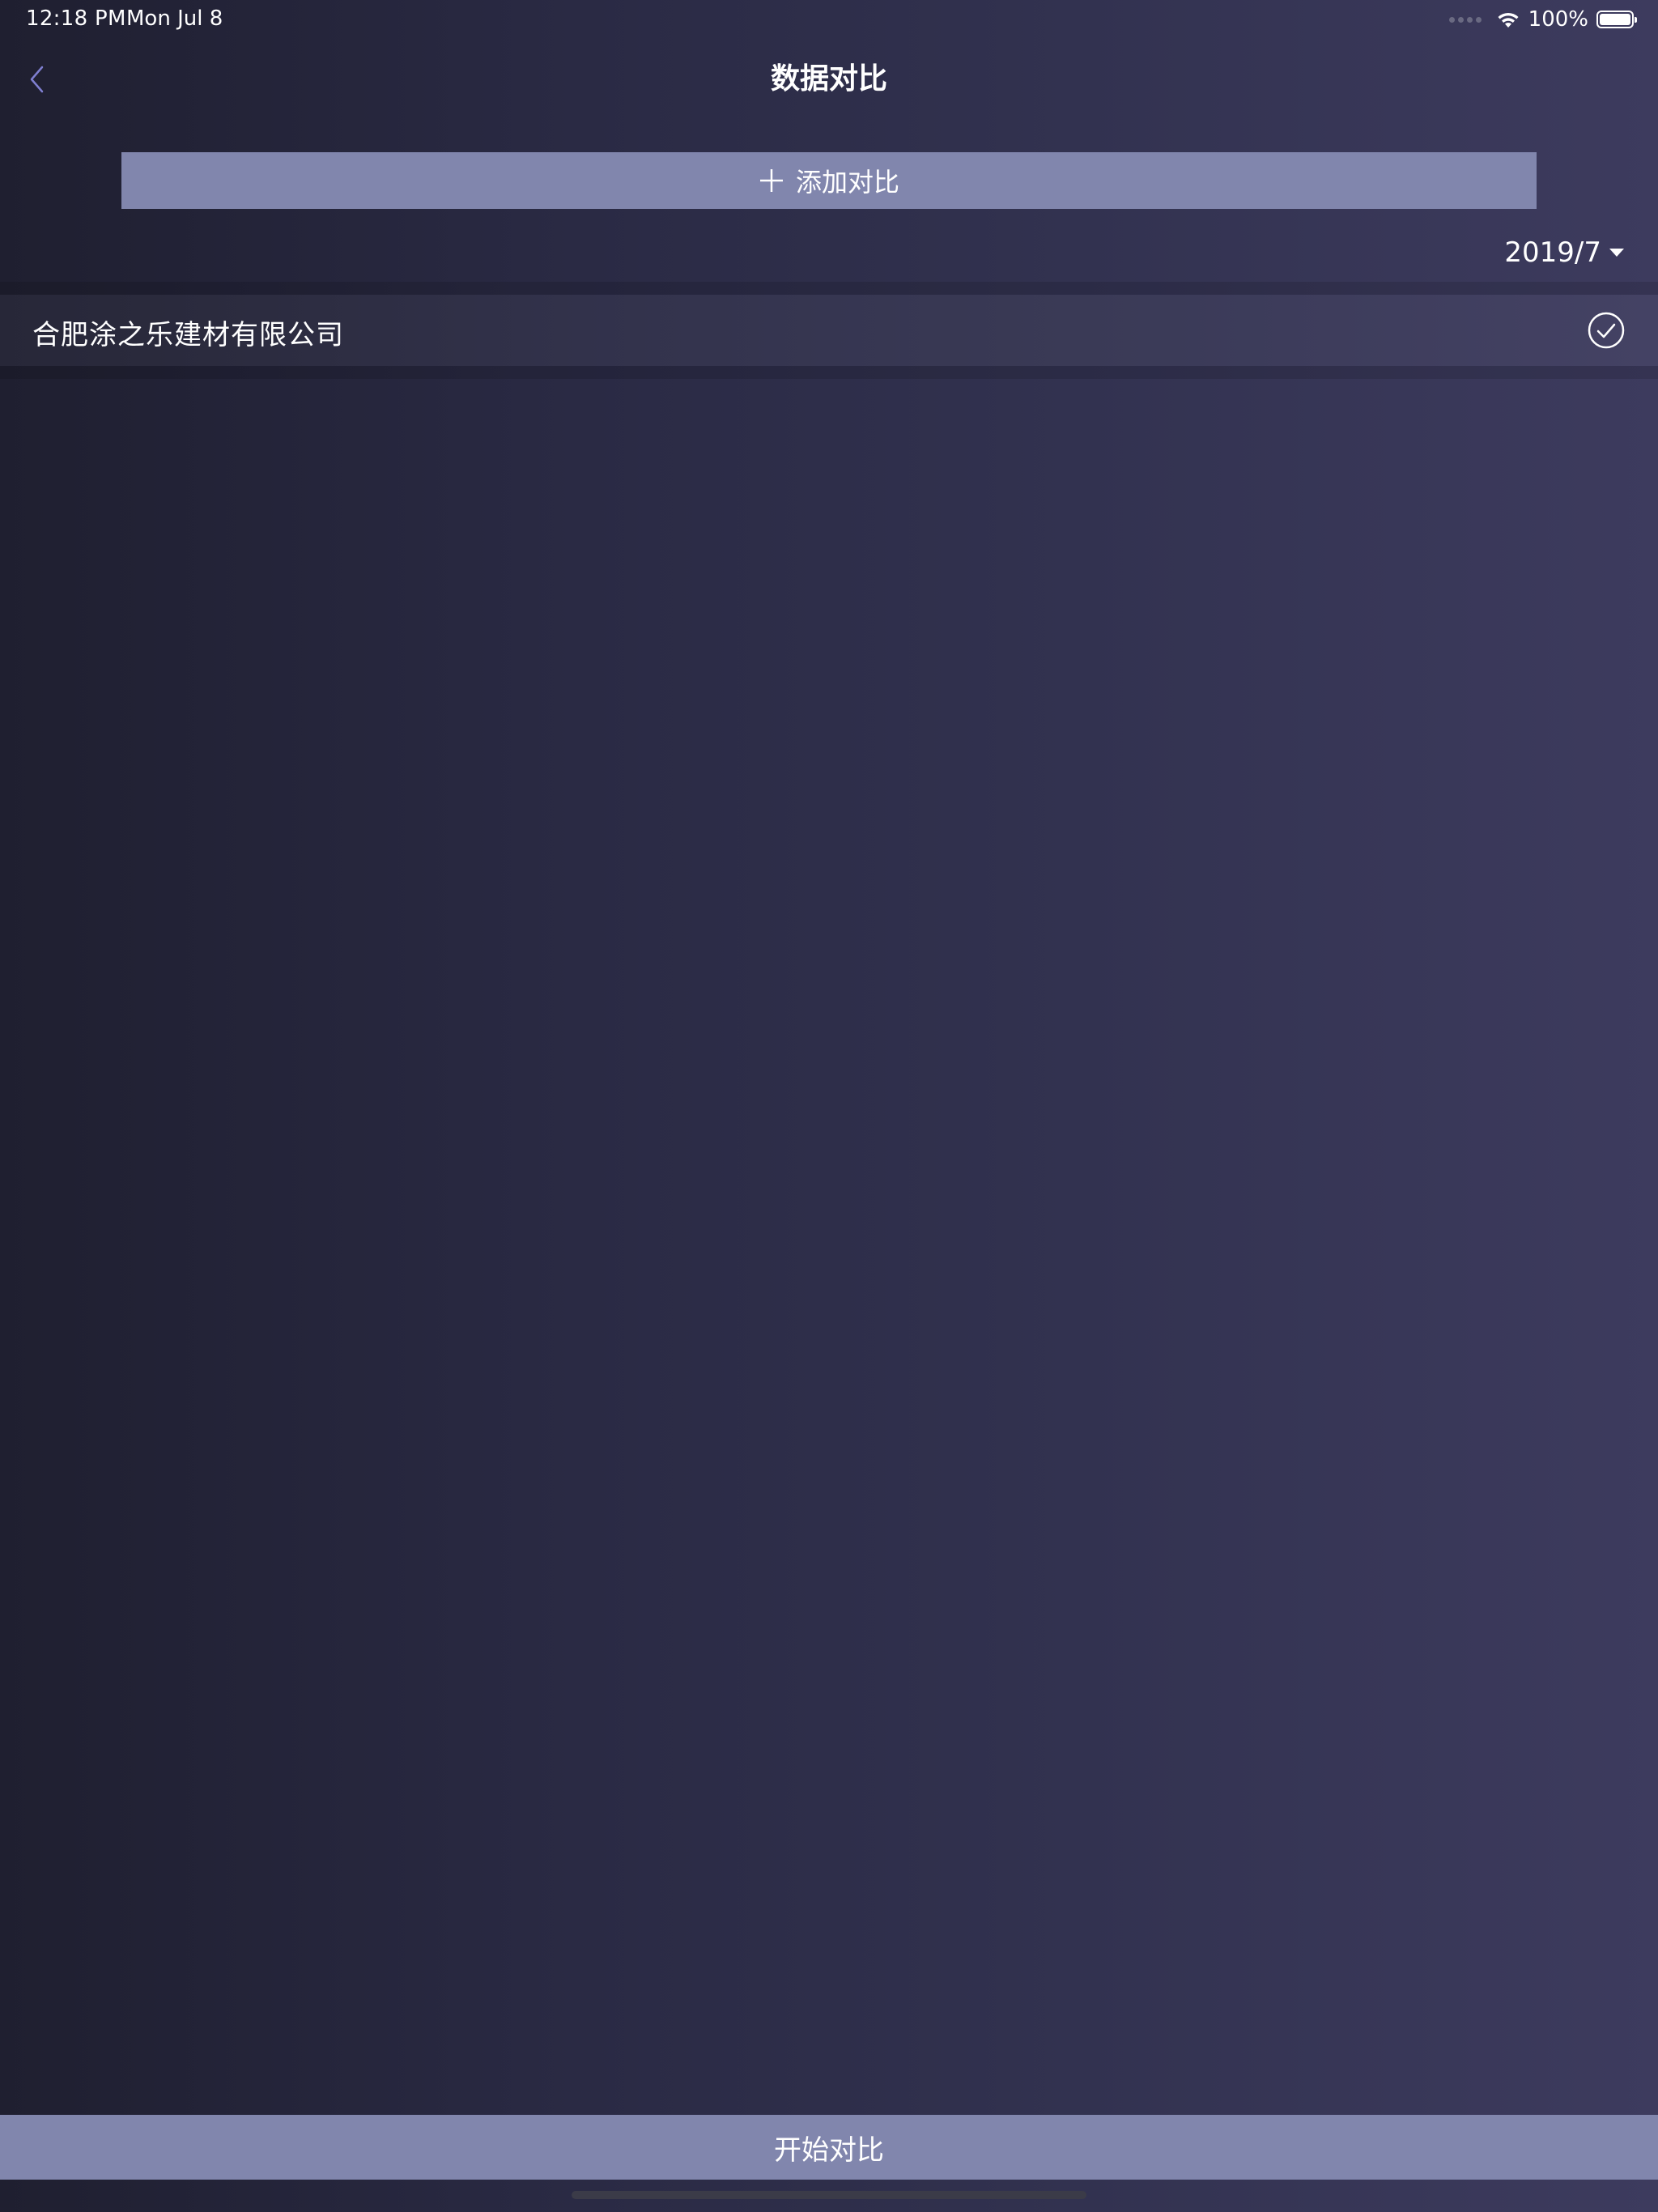 The image size is (1658, 2212). I want to click on list-item: 合肥涂之乐建材有限公司, so click(829, 330).